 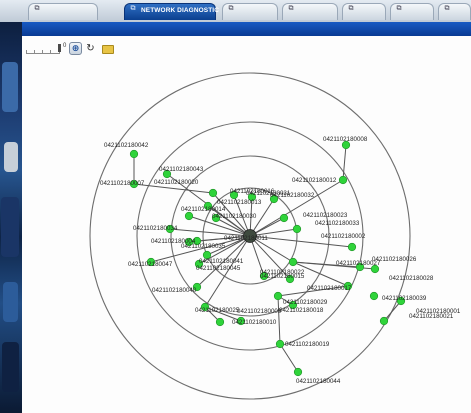 What do you see at coordinates (250, 11) in the screenshot?
I see `tab-3: ⧉` at bounding box center [250, 11].